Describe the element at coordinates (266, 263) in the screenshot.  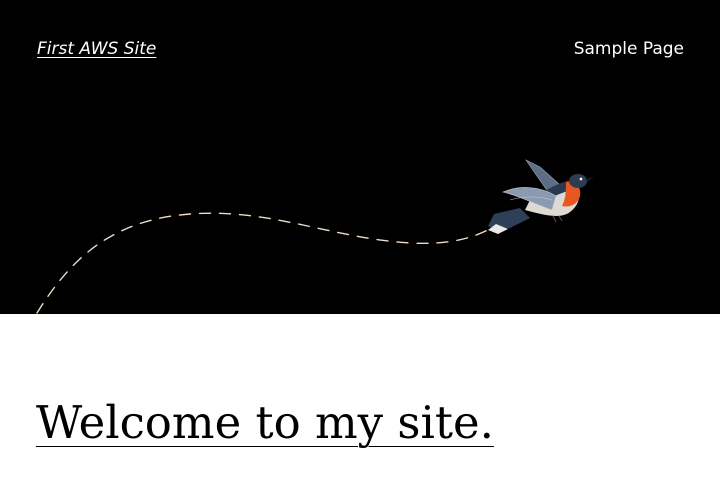
I see `flight-path-trail` at that location.